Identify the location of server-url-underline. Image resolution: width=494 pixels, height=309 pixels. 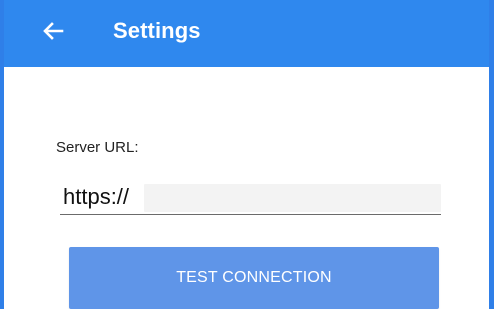
(250, 214).